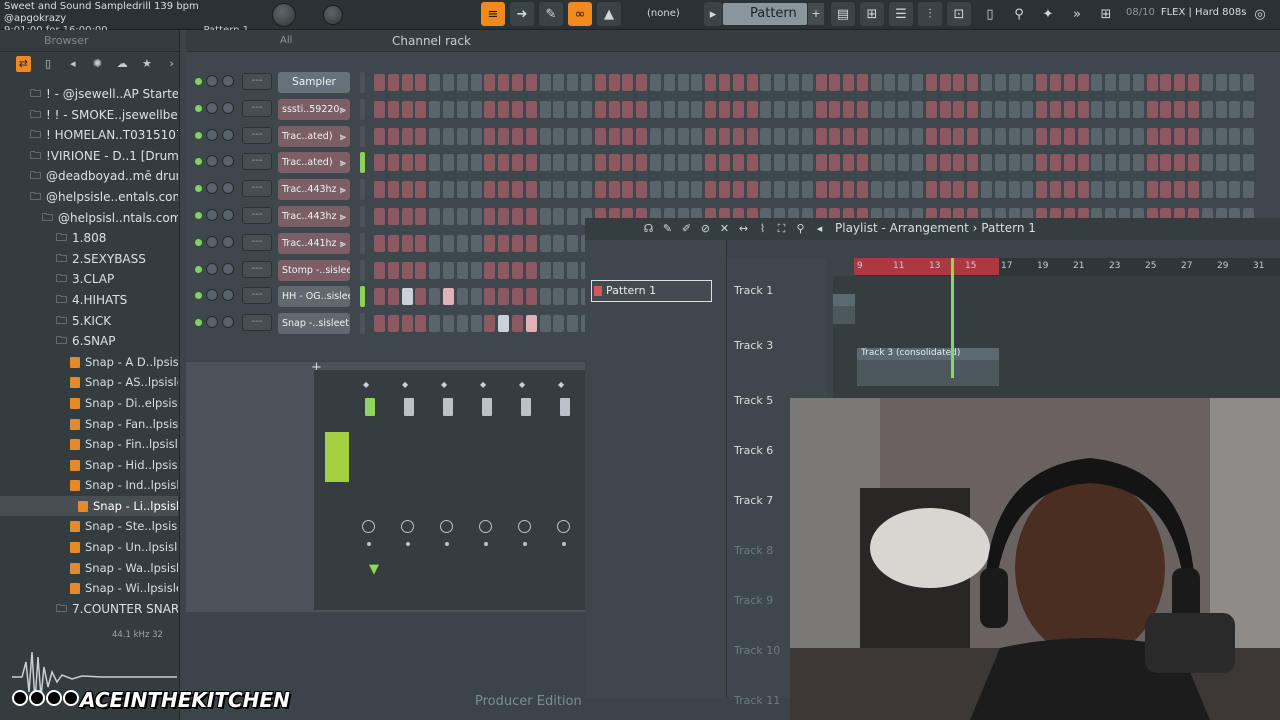 The image size is (1280, 720). Describe the element at coordinates (753, 500) in the screenshot. I see `track-header: Track 7` at that location.